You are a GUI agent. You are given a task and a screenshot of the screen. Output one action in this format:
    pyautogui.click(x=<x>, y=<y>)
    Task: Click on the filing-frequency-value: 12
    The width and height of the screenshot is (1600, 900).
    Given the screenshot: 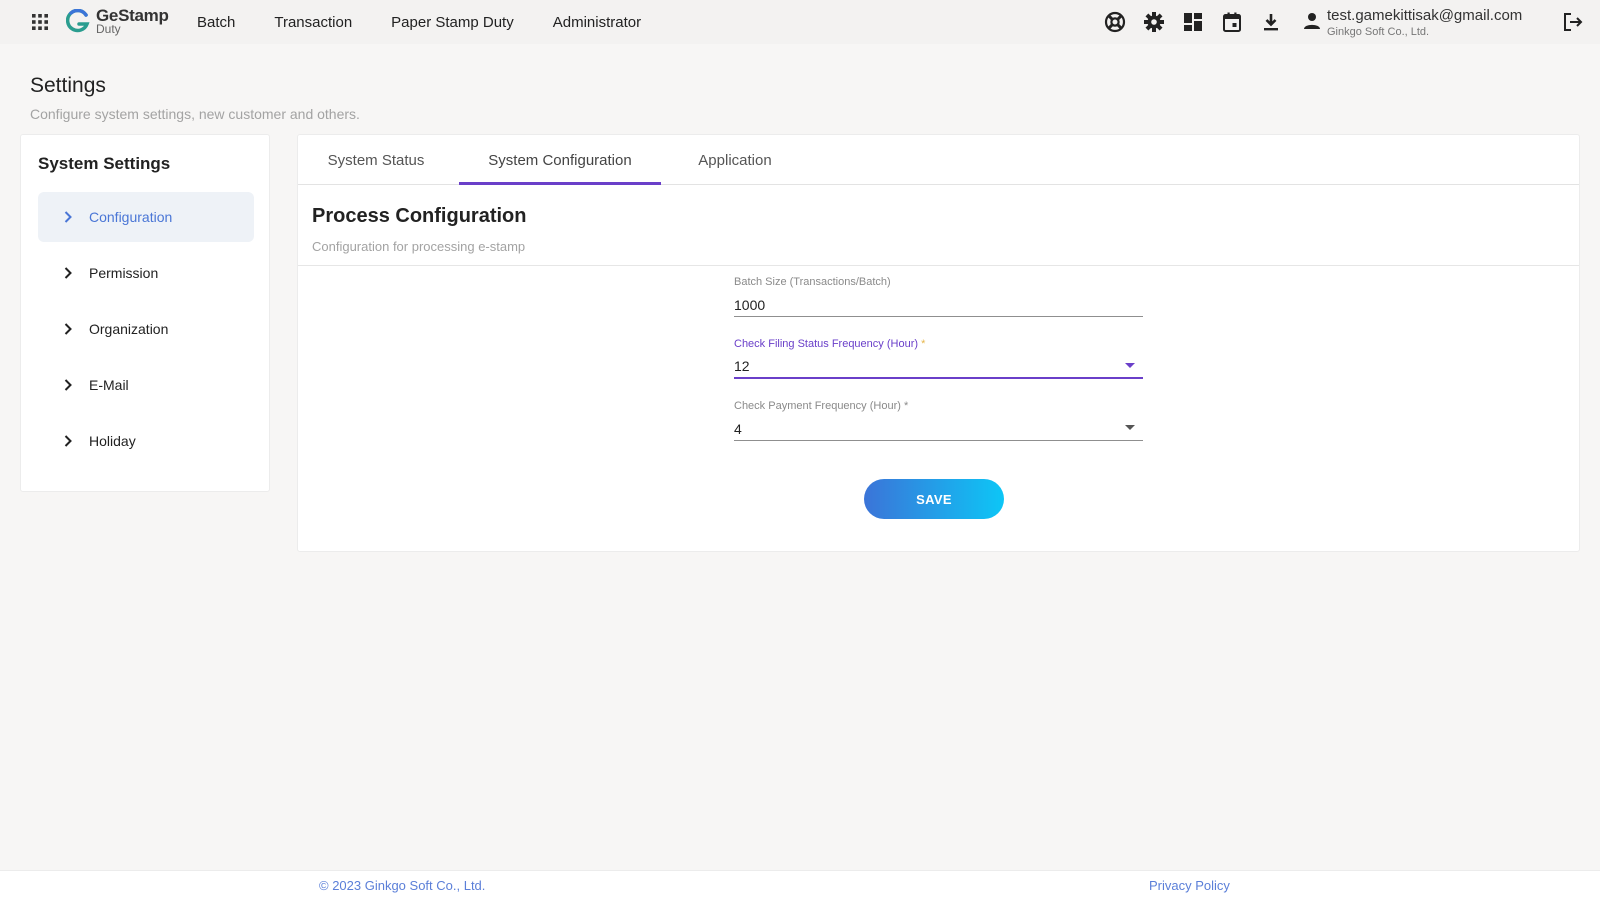 What is the action you would take?
    pyautogui.click(x=742, y=366)
    